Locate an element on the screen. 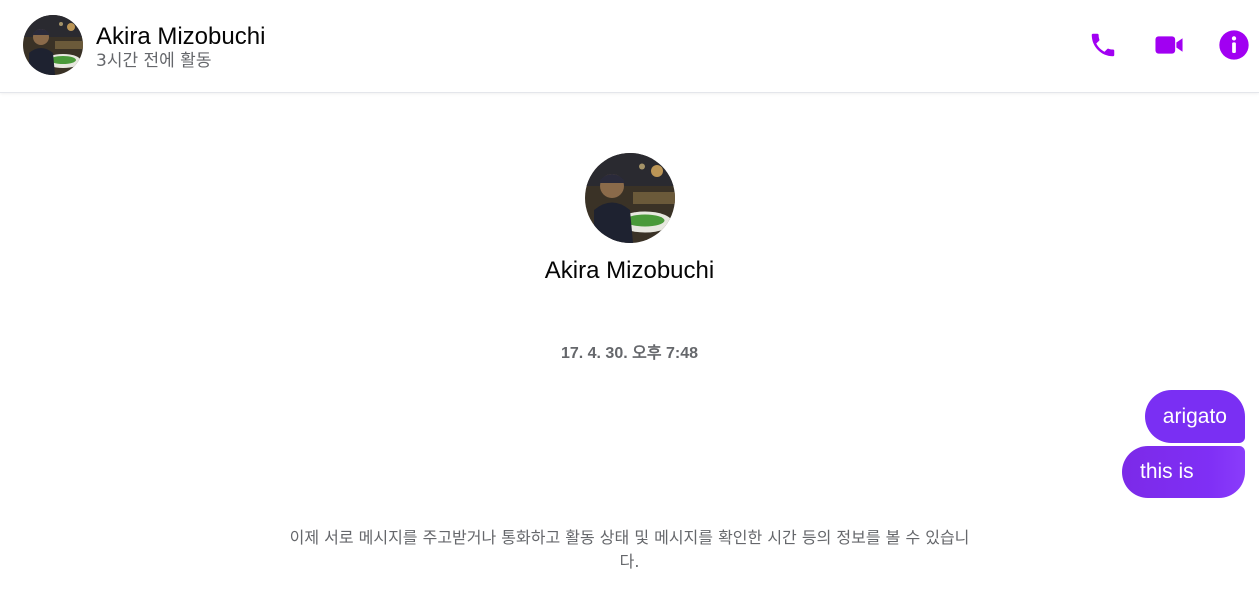  video-camera-icon is located at coordinates (1169, 45).